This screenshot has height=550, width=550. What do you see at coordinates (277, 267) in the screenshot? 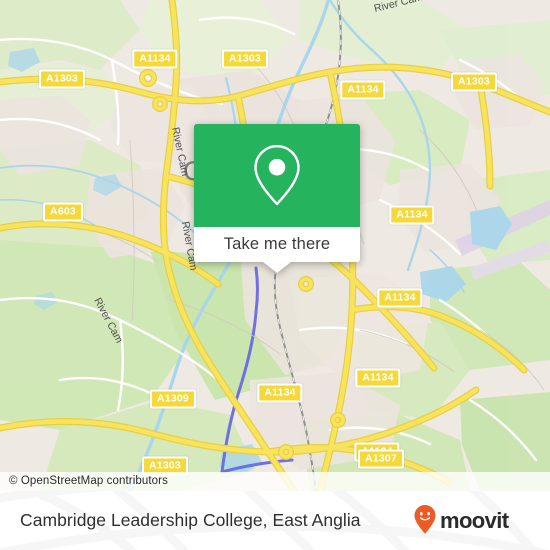
I see `popup-tail` at bounding box center [277, 267].